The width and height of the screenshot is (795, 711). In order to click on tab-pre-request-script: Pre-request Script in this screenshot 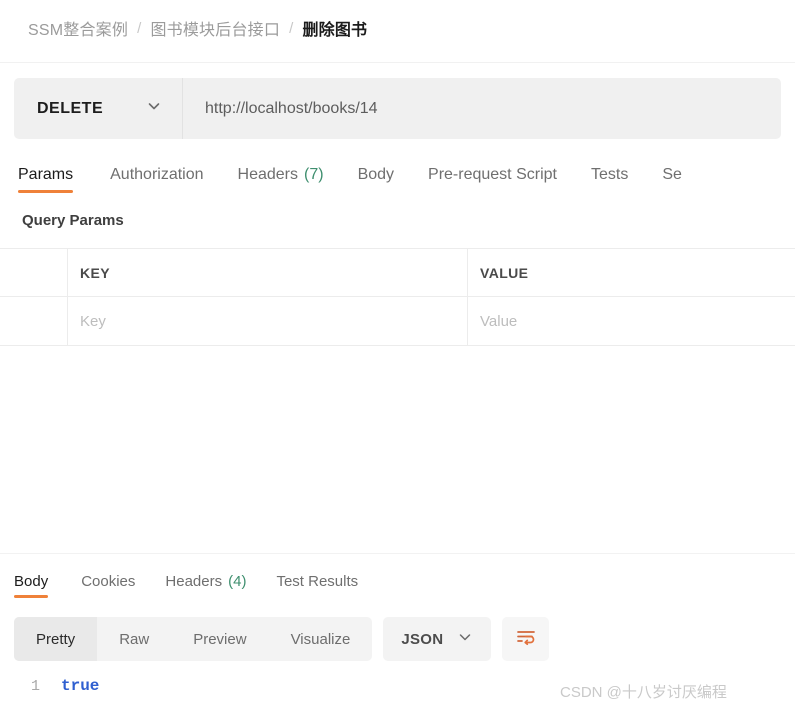, I will do `click(492, 175)`.